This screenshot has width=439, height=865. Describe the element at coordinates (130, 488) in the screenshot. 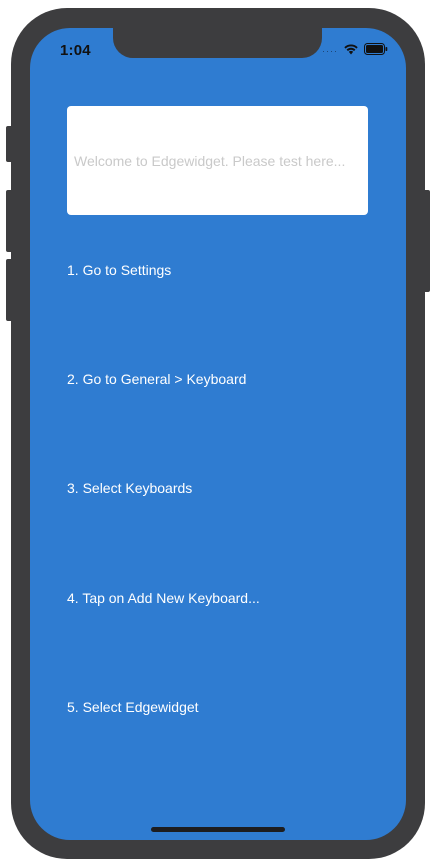

I see `step-select-keyboards: 3. Select Keyboards` at that location.